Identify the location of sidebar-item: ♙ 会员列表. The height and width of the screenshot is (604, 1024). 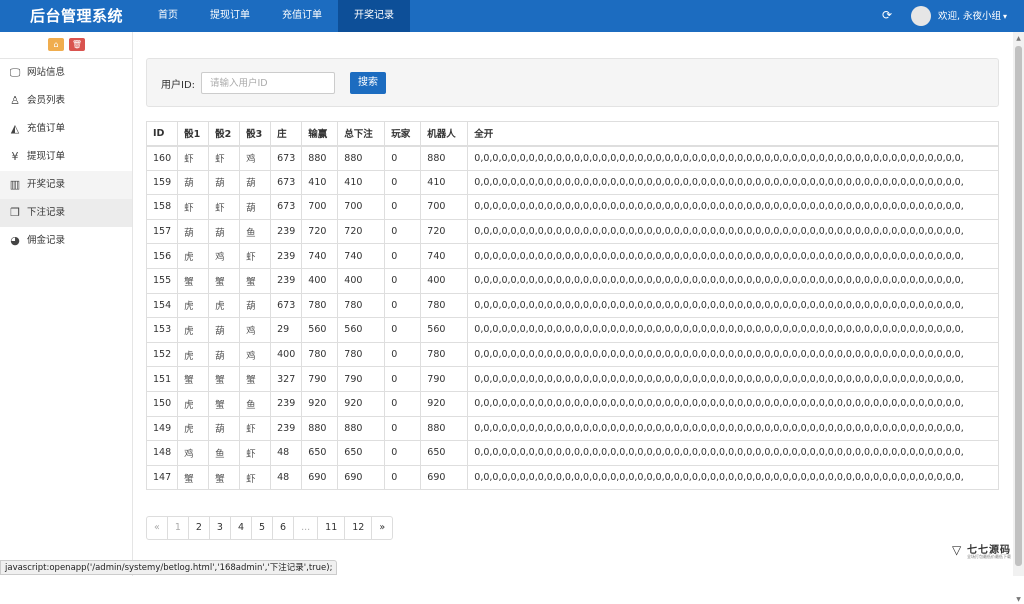
(66, 101).